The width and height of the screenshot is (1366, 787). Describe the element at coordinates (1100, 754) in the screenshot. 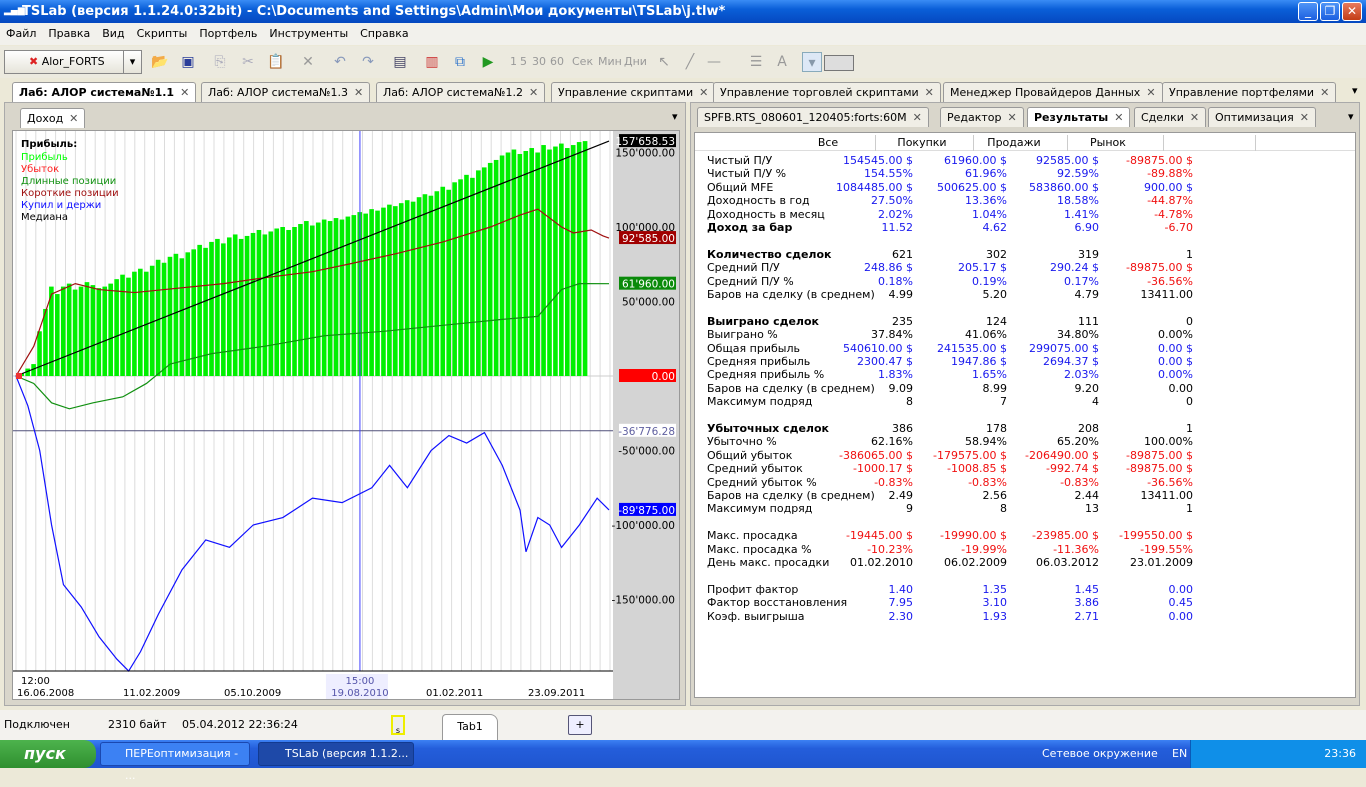

I see `network-places: Сетевое окружение` at that location.